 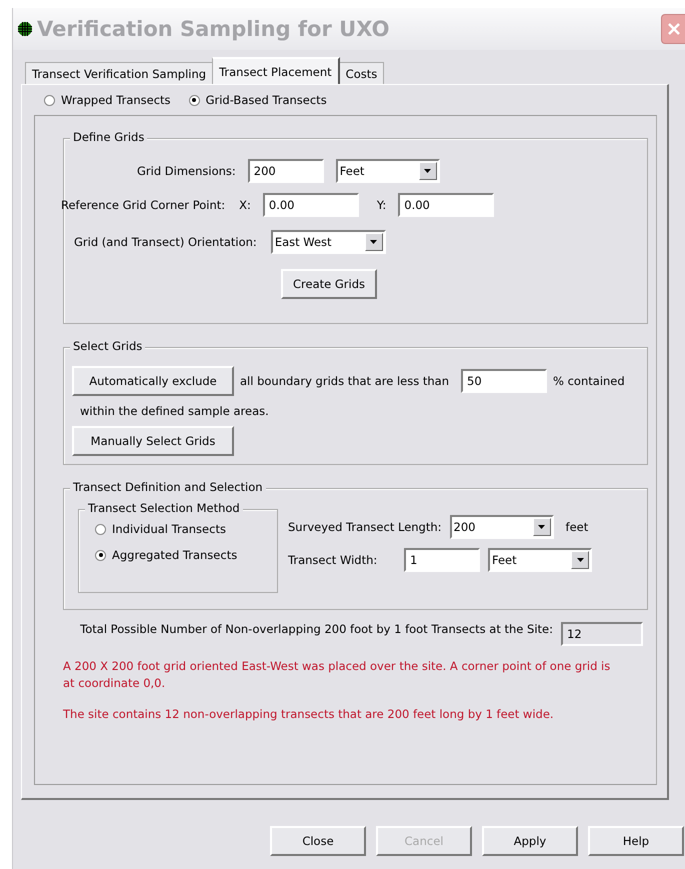 What do you see at coordinates (504, 381) in the screenshot?
I see `input-field: 50` at bounding box center [504, 381].